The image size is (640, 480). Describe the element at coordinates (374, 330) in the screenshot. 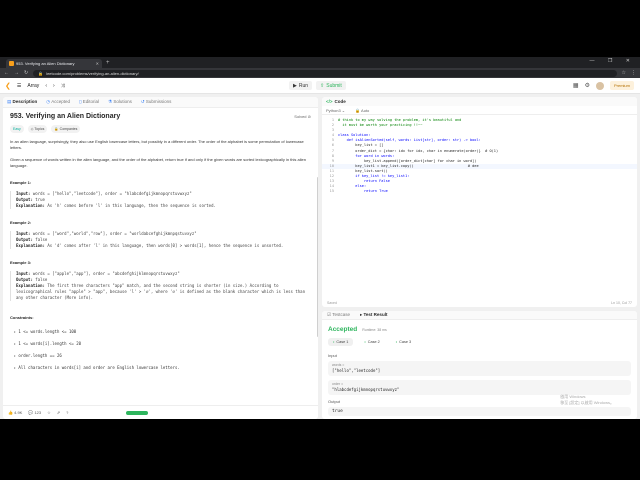

I see `runtime-label: Runtime: 38 ms` at that location.